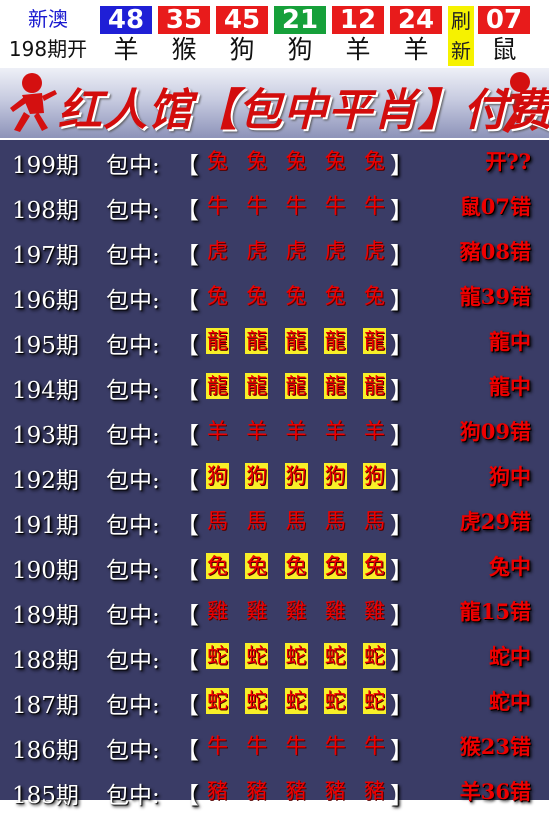  What do you see at coordinates (45, 211) in the screenshot?
I see `row-period: 198期` at bounding box center [45, 211].